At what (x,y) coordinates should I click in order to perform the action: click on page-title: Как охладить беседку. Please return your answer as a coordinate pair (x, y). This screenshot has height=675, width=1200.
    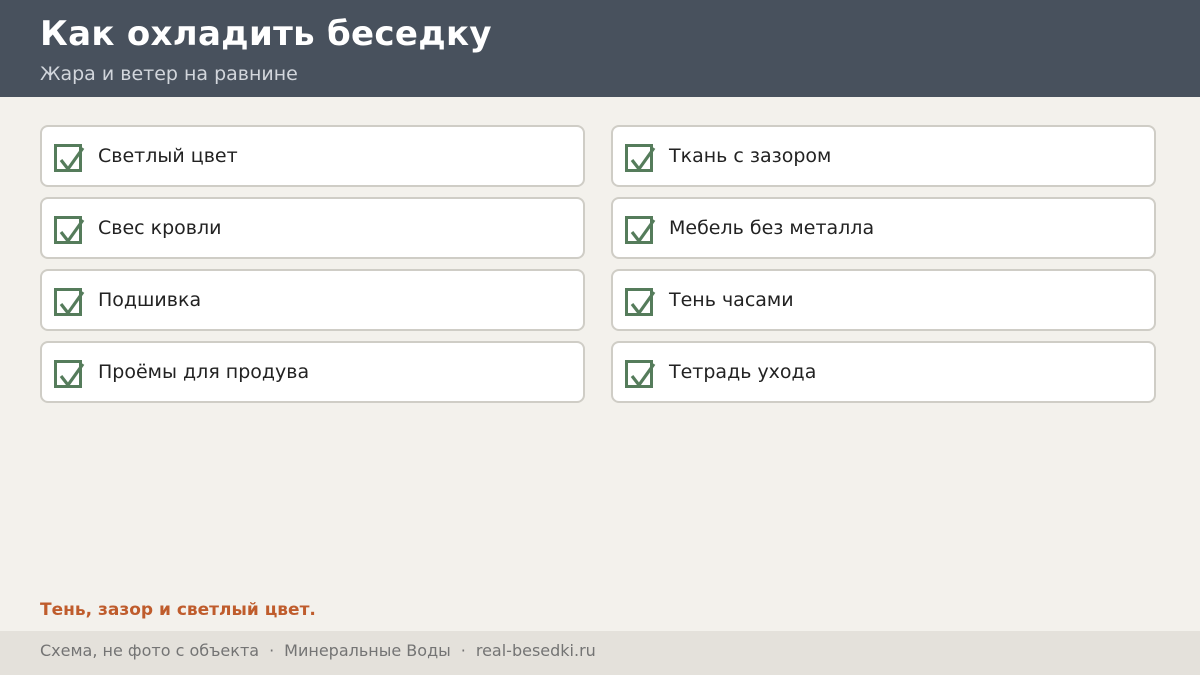
    Looking at the image, I should click on (266, 34).